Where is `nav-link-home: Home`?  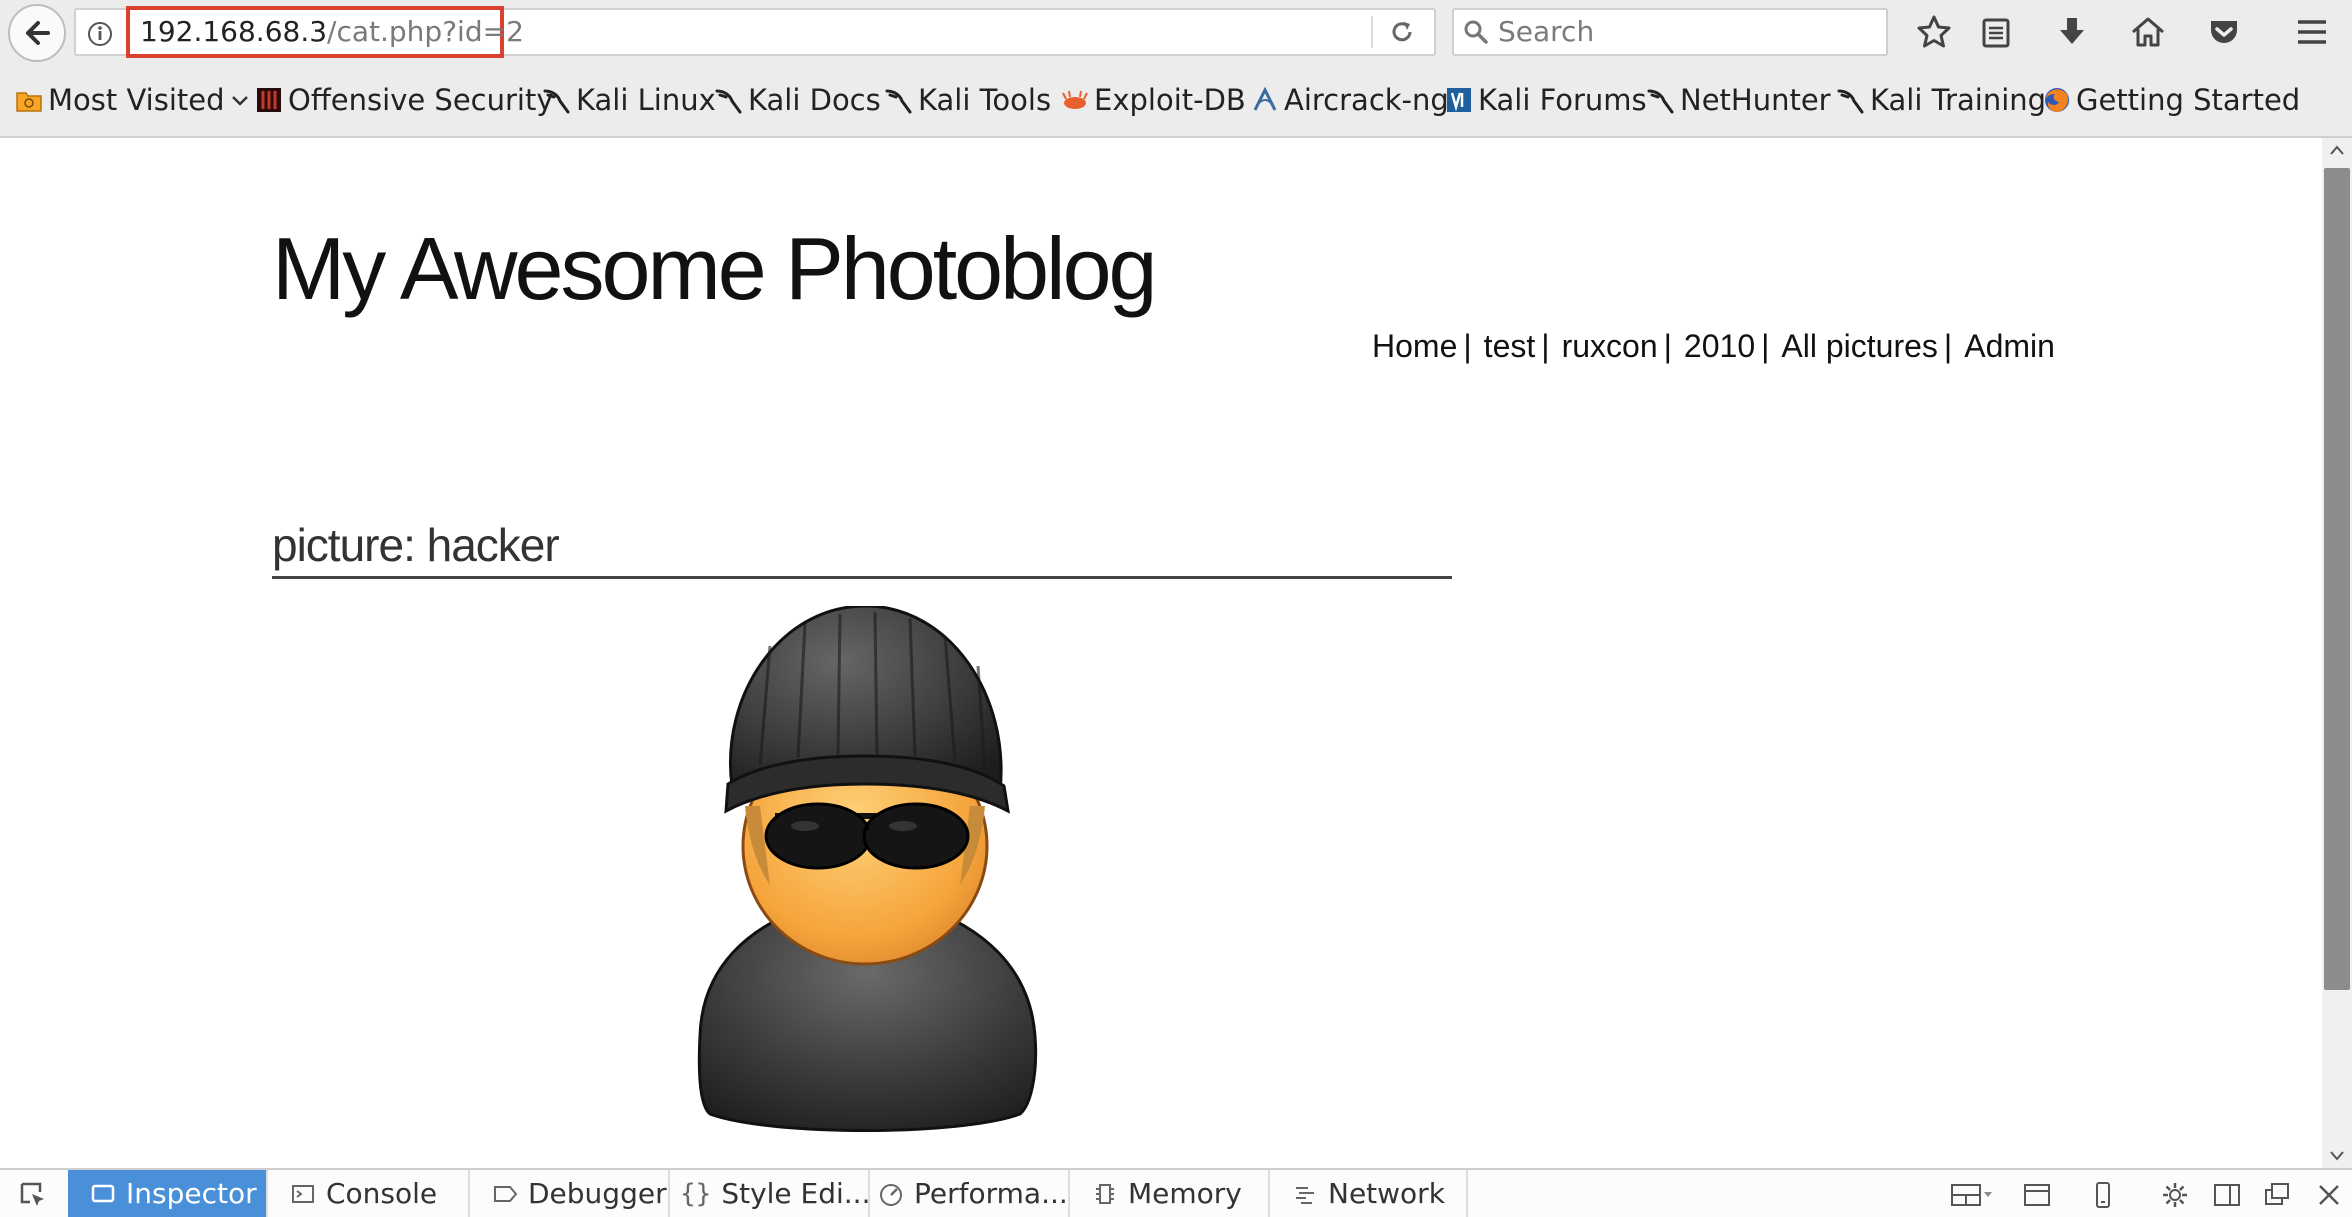 nav-link-home: Home is located at coordinates (1414, 346).